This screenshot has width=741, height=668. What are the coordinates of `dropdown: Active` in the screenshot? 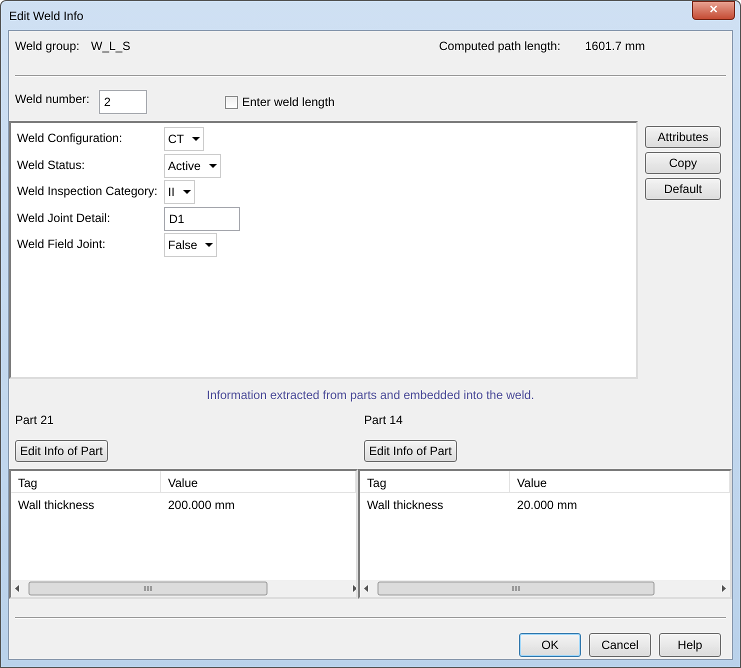 It's located at (192, 166).